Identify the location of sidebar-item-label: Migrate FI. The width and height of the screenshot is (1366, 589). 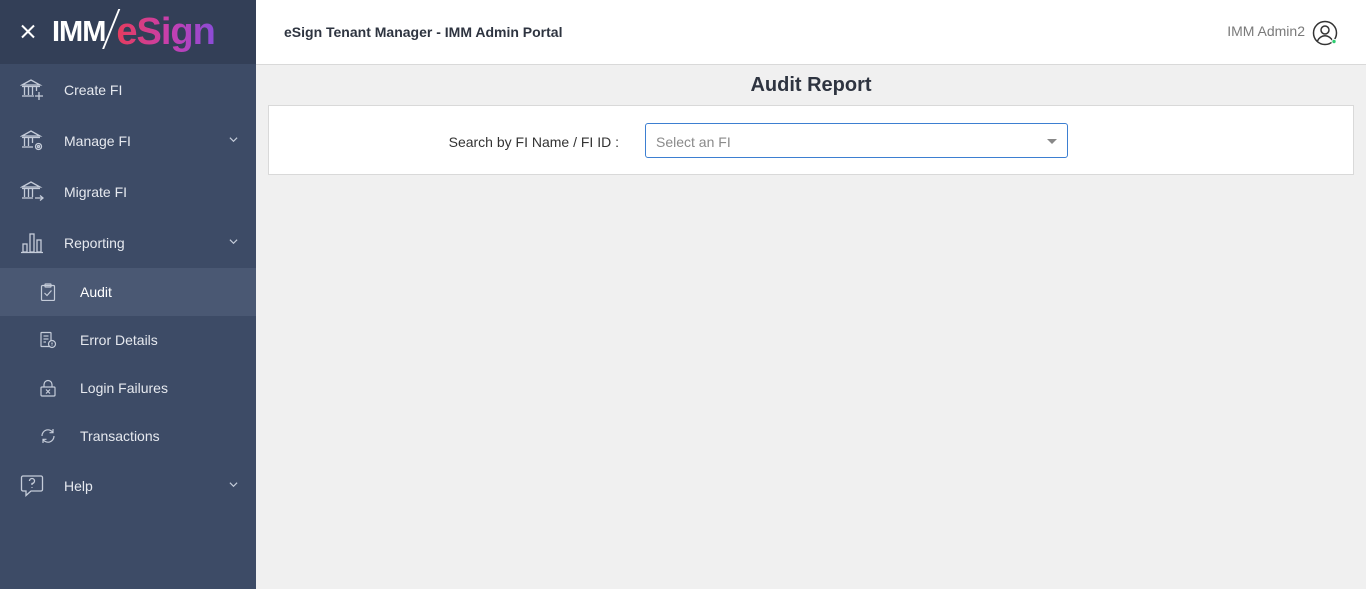
(96, 191).